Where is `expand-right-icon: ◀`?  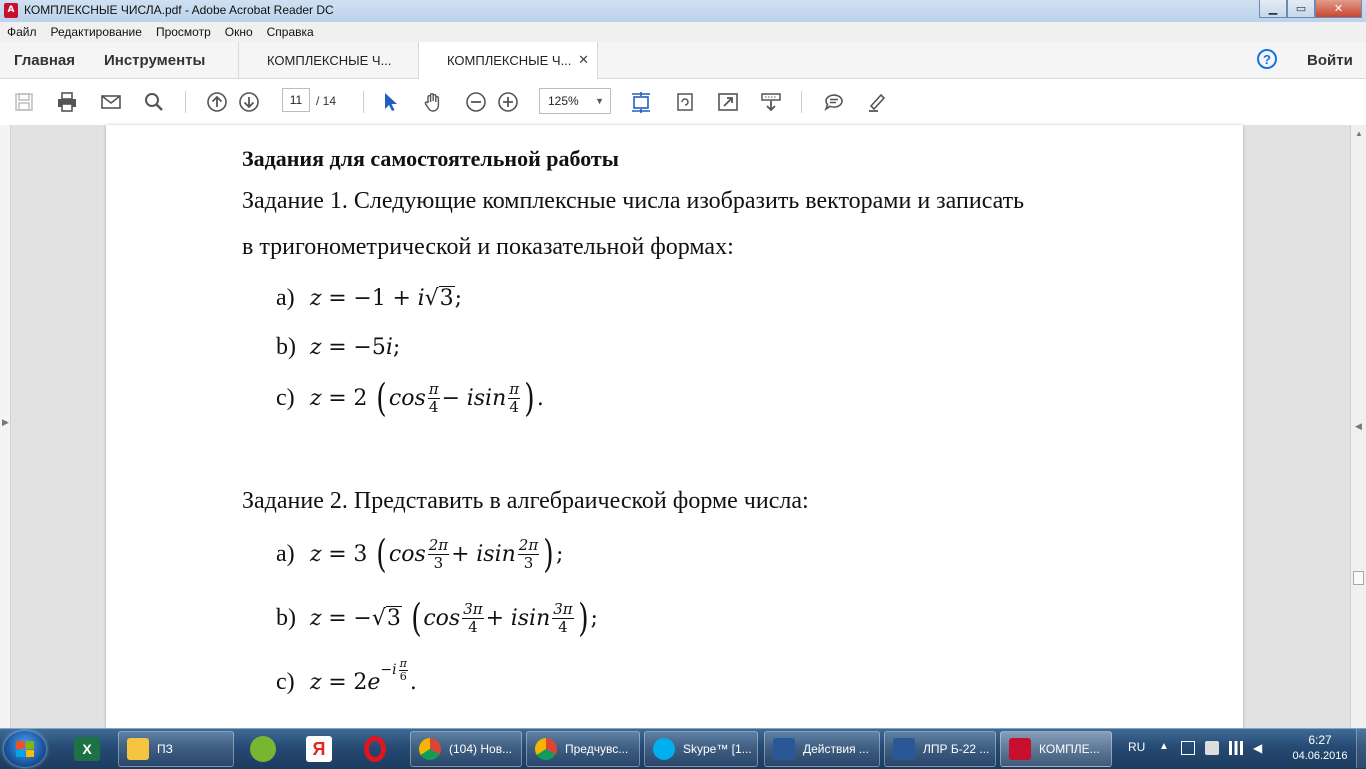
expand-right-icon: ◀ is located at coordinates (1358, 426).